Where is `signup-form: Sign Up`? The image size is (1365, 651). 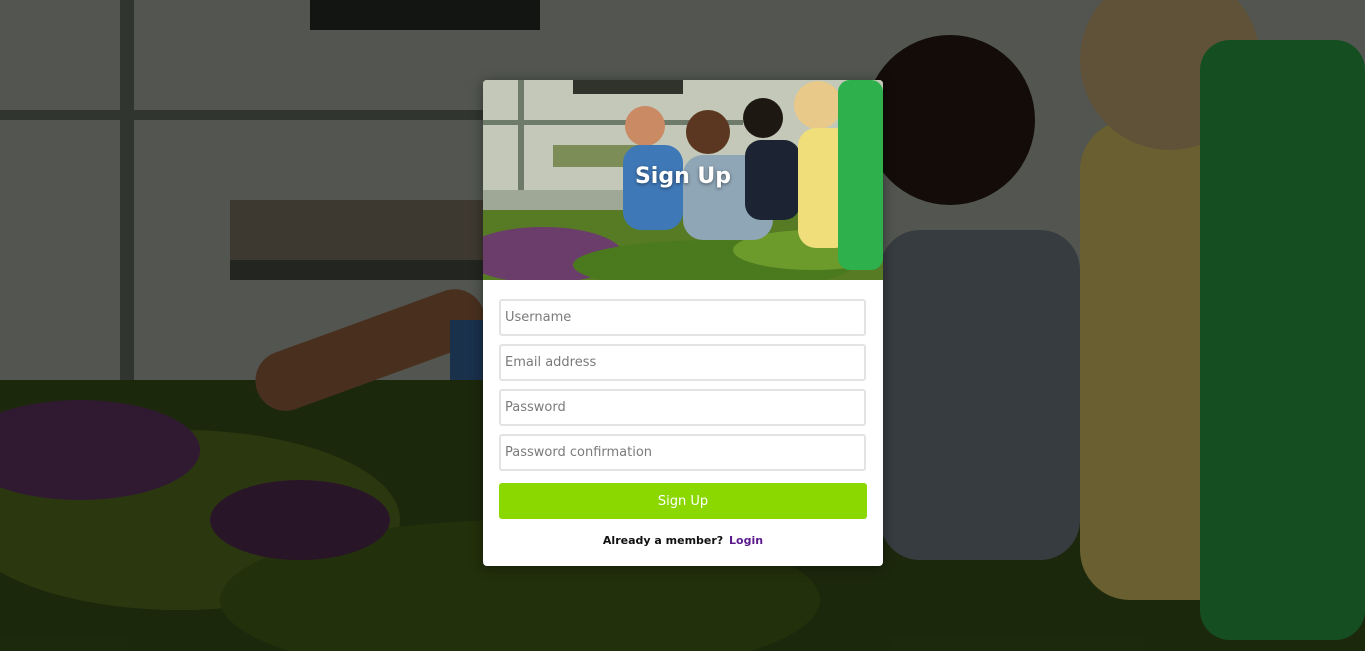 signup-form: Sign Up is located at coordinates (683, 409).